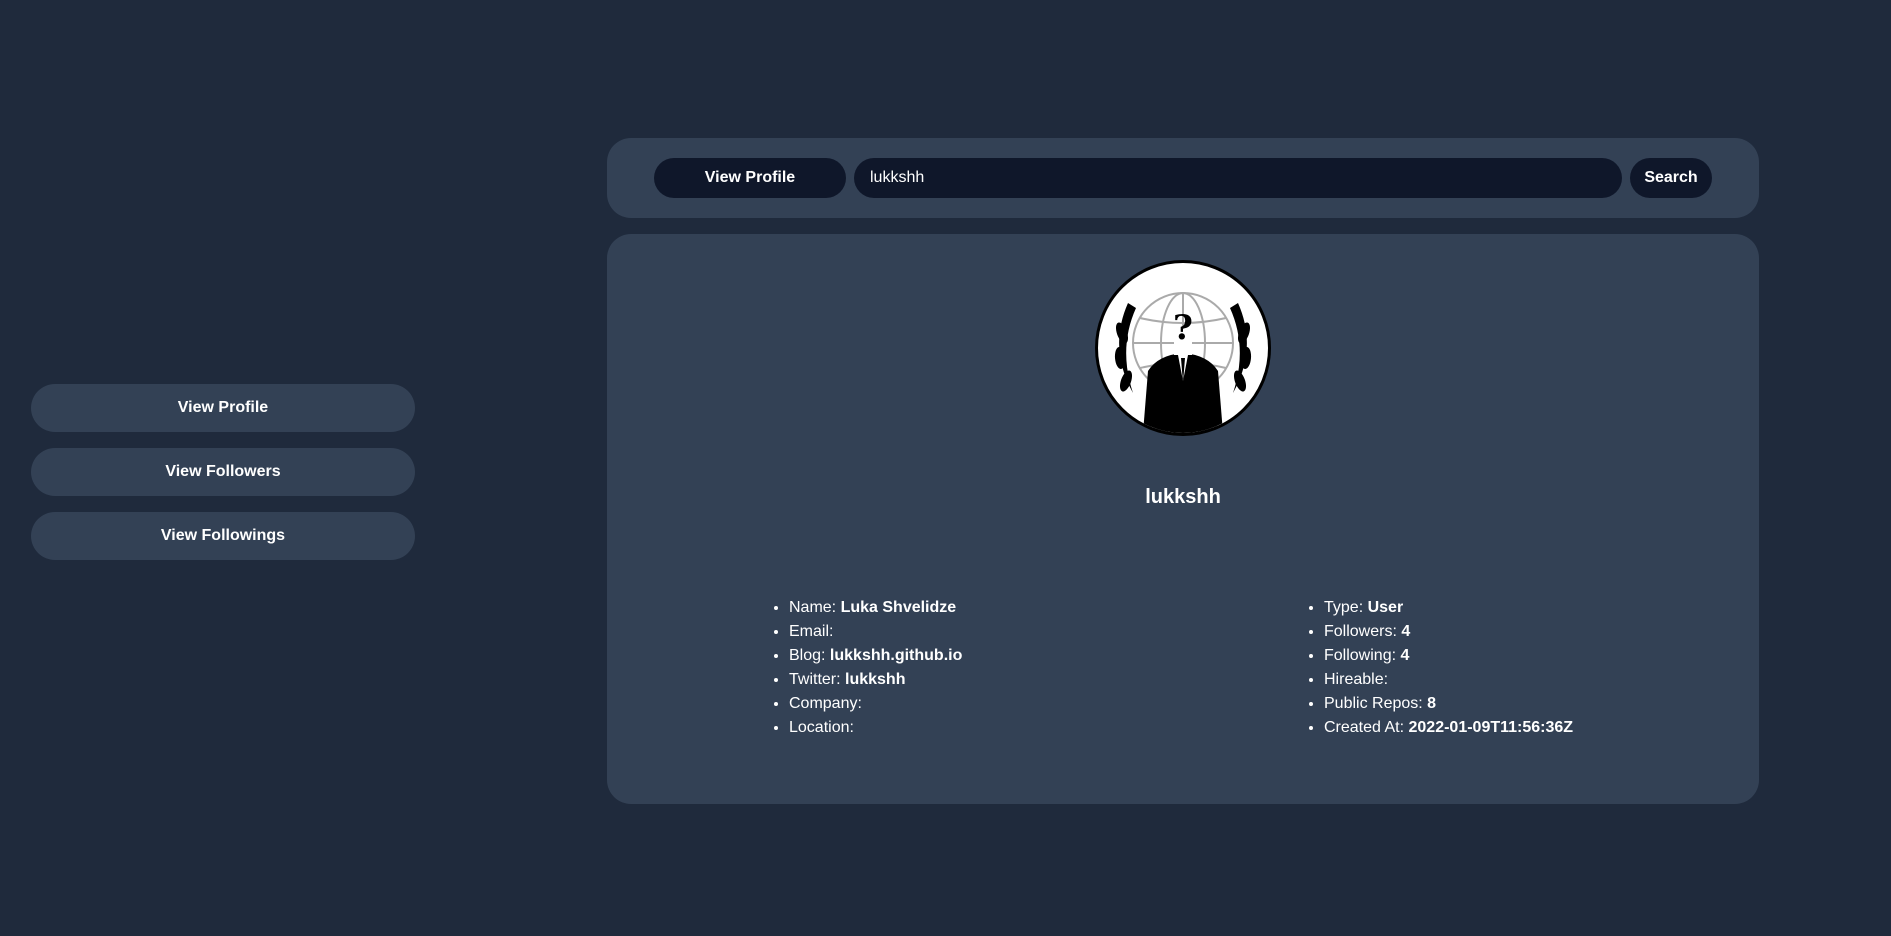 The height and width of the screenshot is (936, 1891). I want to click on view-mode-button: View Profile, so click(750, 178).